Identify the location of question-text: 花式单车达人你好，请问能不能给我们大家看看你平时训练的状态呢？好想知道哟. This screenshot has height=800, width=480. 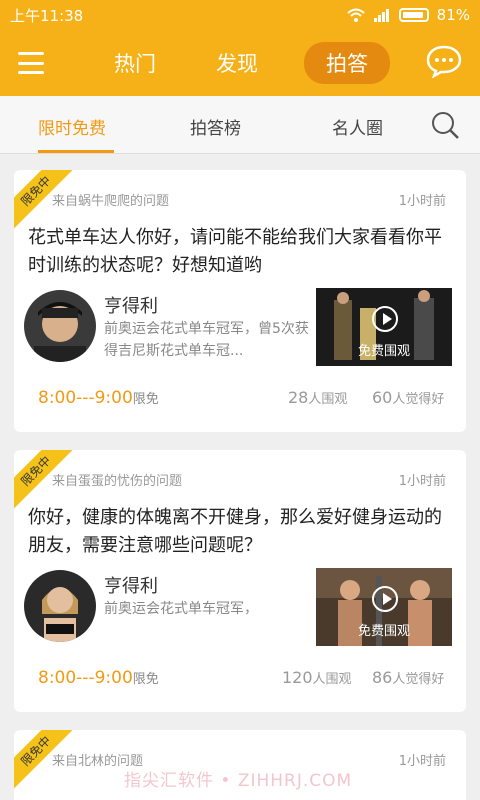
(235, 251).